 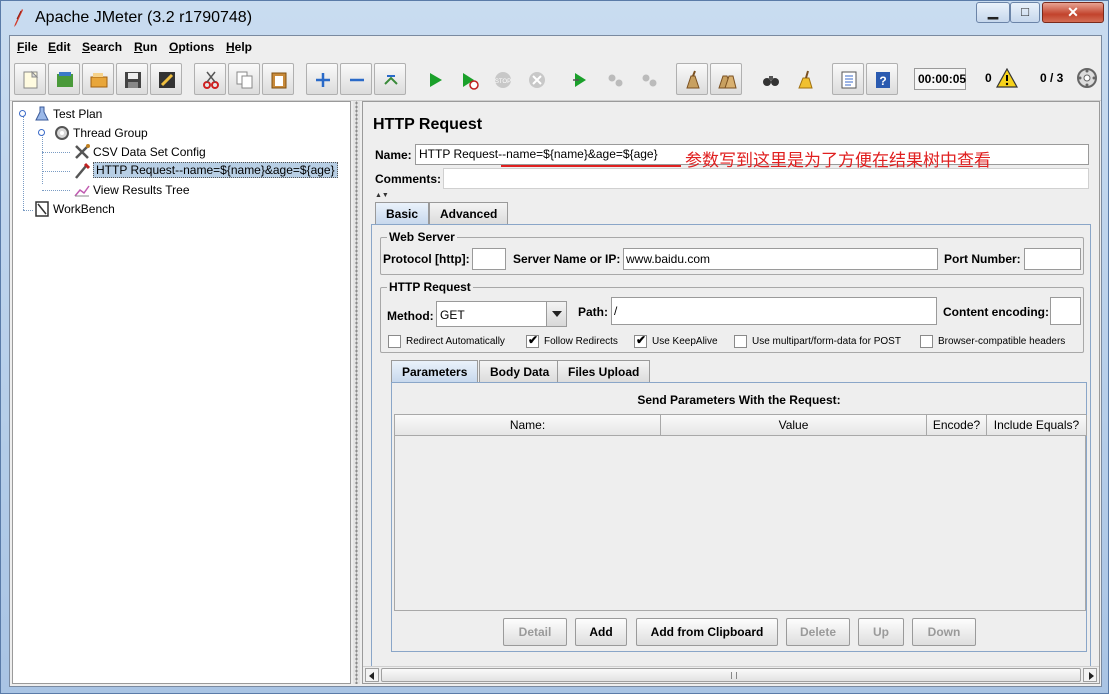 I want to click on warning-icon, so click(x=1007, y=78).